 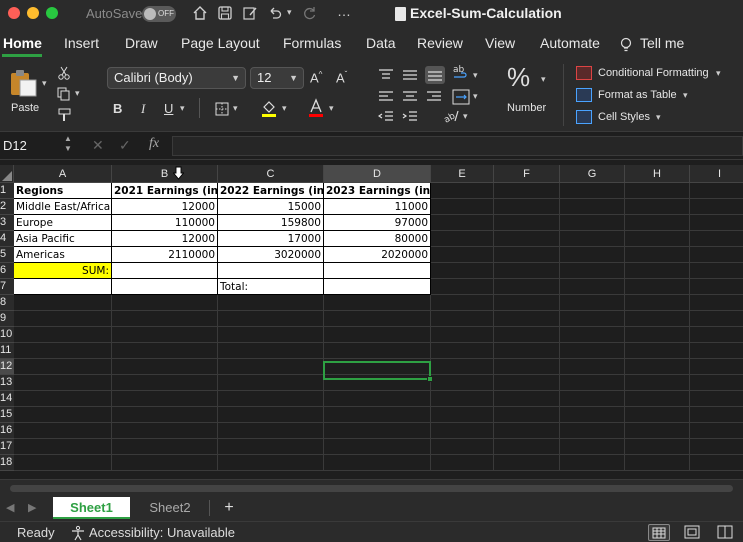 What do you see at coordinates (7, 239) in the screenshot?
I see `row-header-4: 4` at bounding box center [7, 239].